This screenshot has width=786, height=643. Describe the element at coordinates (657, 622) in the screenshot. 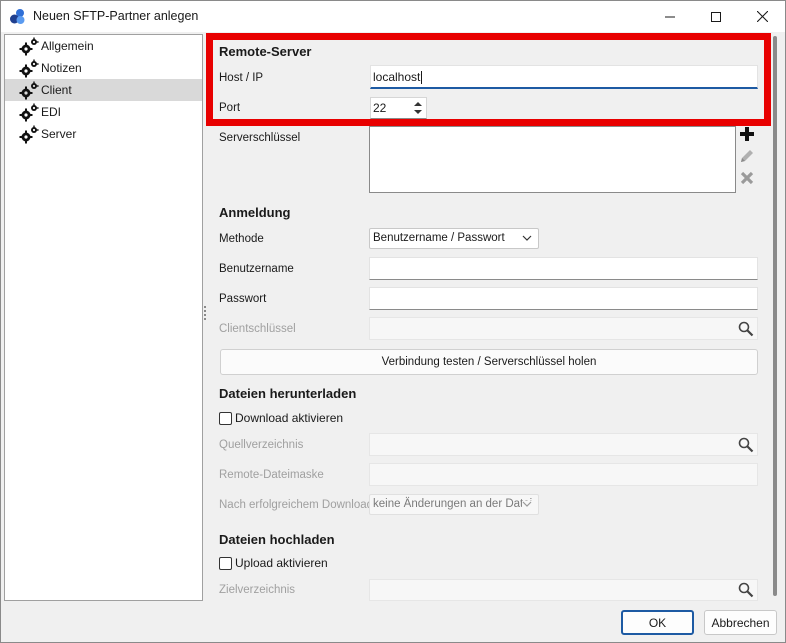

I see `ok-button: OK` at that location.